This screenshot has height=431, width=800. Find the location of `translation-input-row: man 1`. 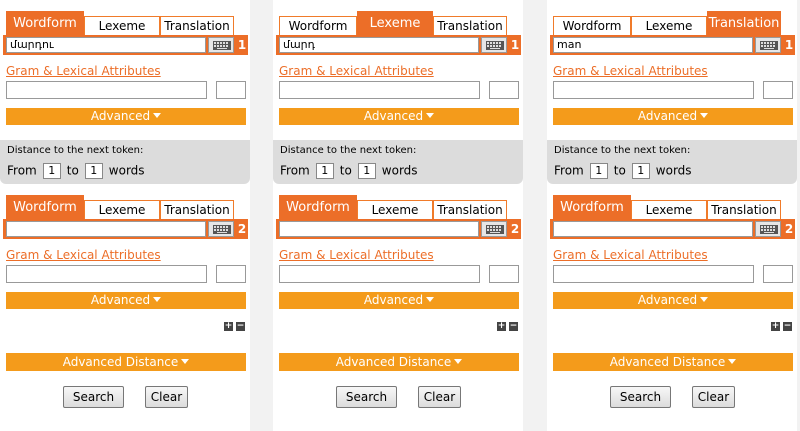

translation-input-row: man 1 is located at coordinates (672, 45).